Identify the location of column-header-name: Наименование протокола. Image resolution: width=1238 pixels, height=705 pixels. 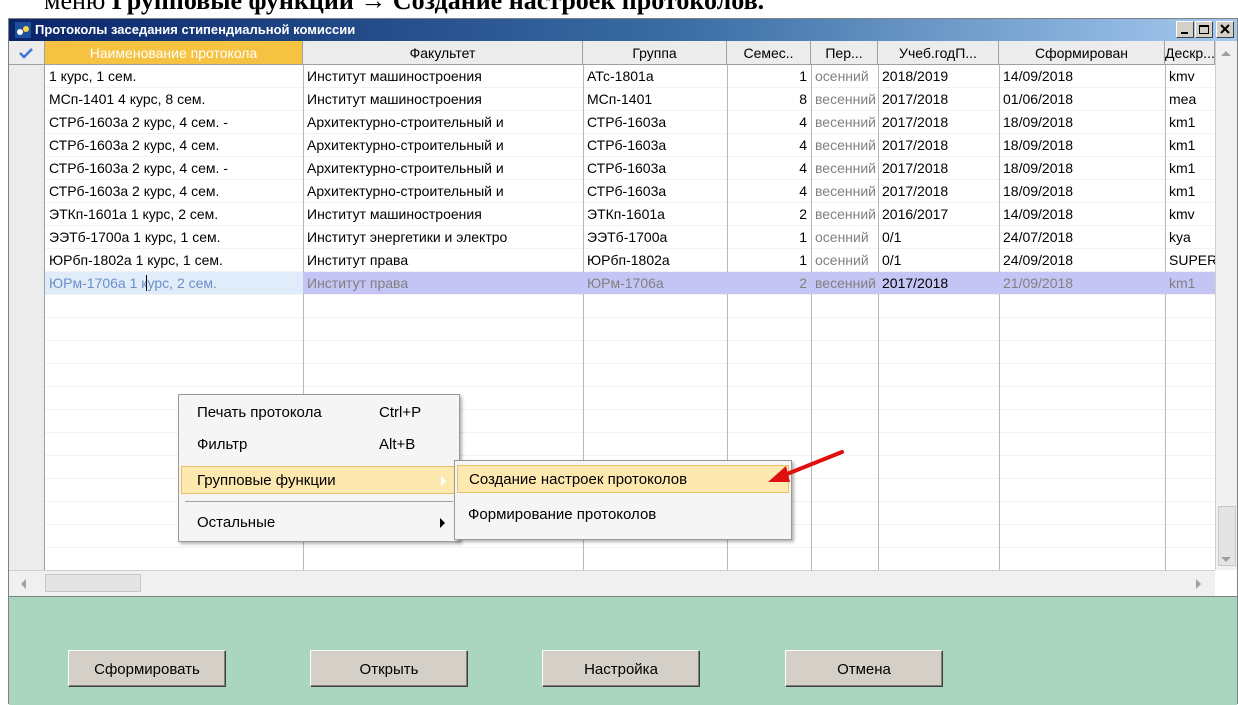
(174, 53).